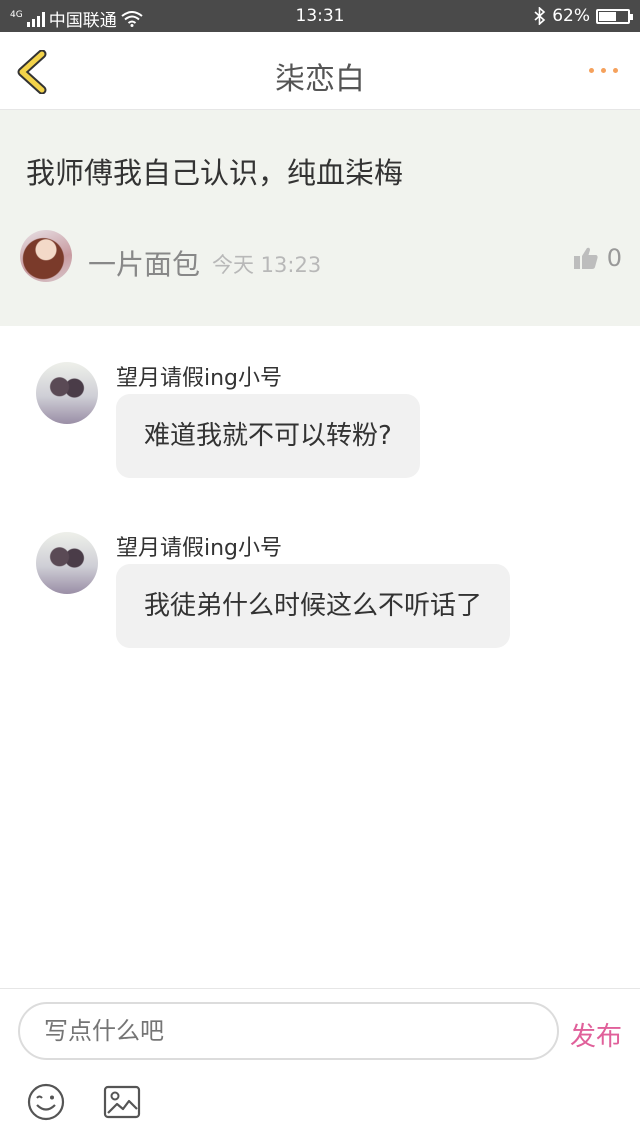 Image resolution: width=640 pixels, height=1138 pixels. What do you see at coordinates (313, 606) in the screenshot?
I see `comment-bubble: 我徒弟什么时候这么不听话了` at bounding box center [313, 606].